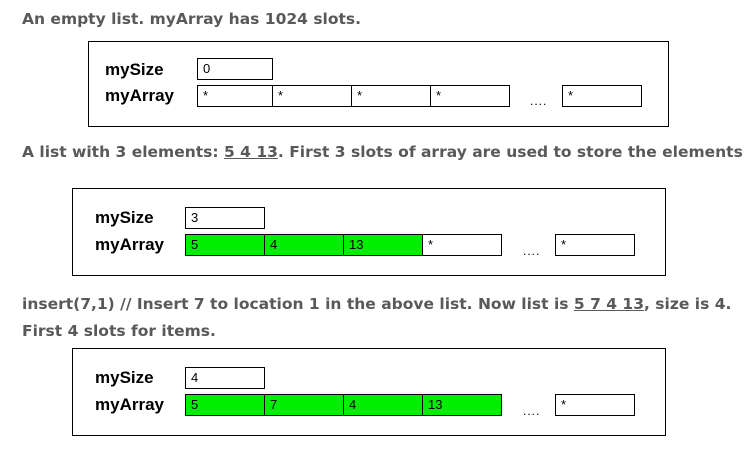 This screenshot has width=748, height=460. I want to click on caption-insert-list: 5 7 4 13, so click(609, 304).